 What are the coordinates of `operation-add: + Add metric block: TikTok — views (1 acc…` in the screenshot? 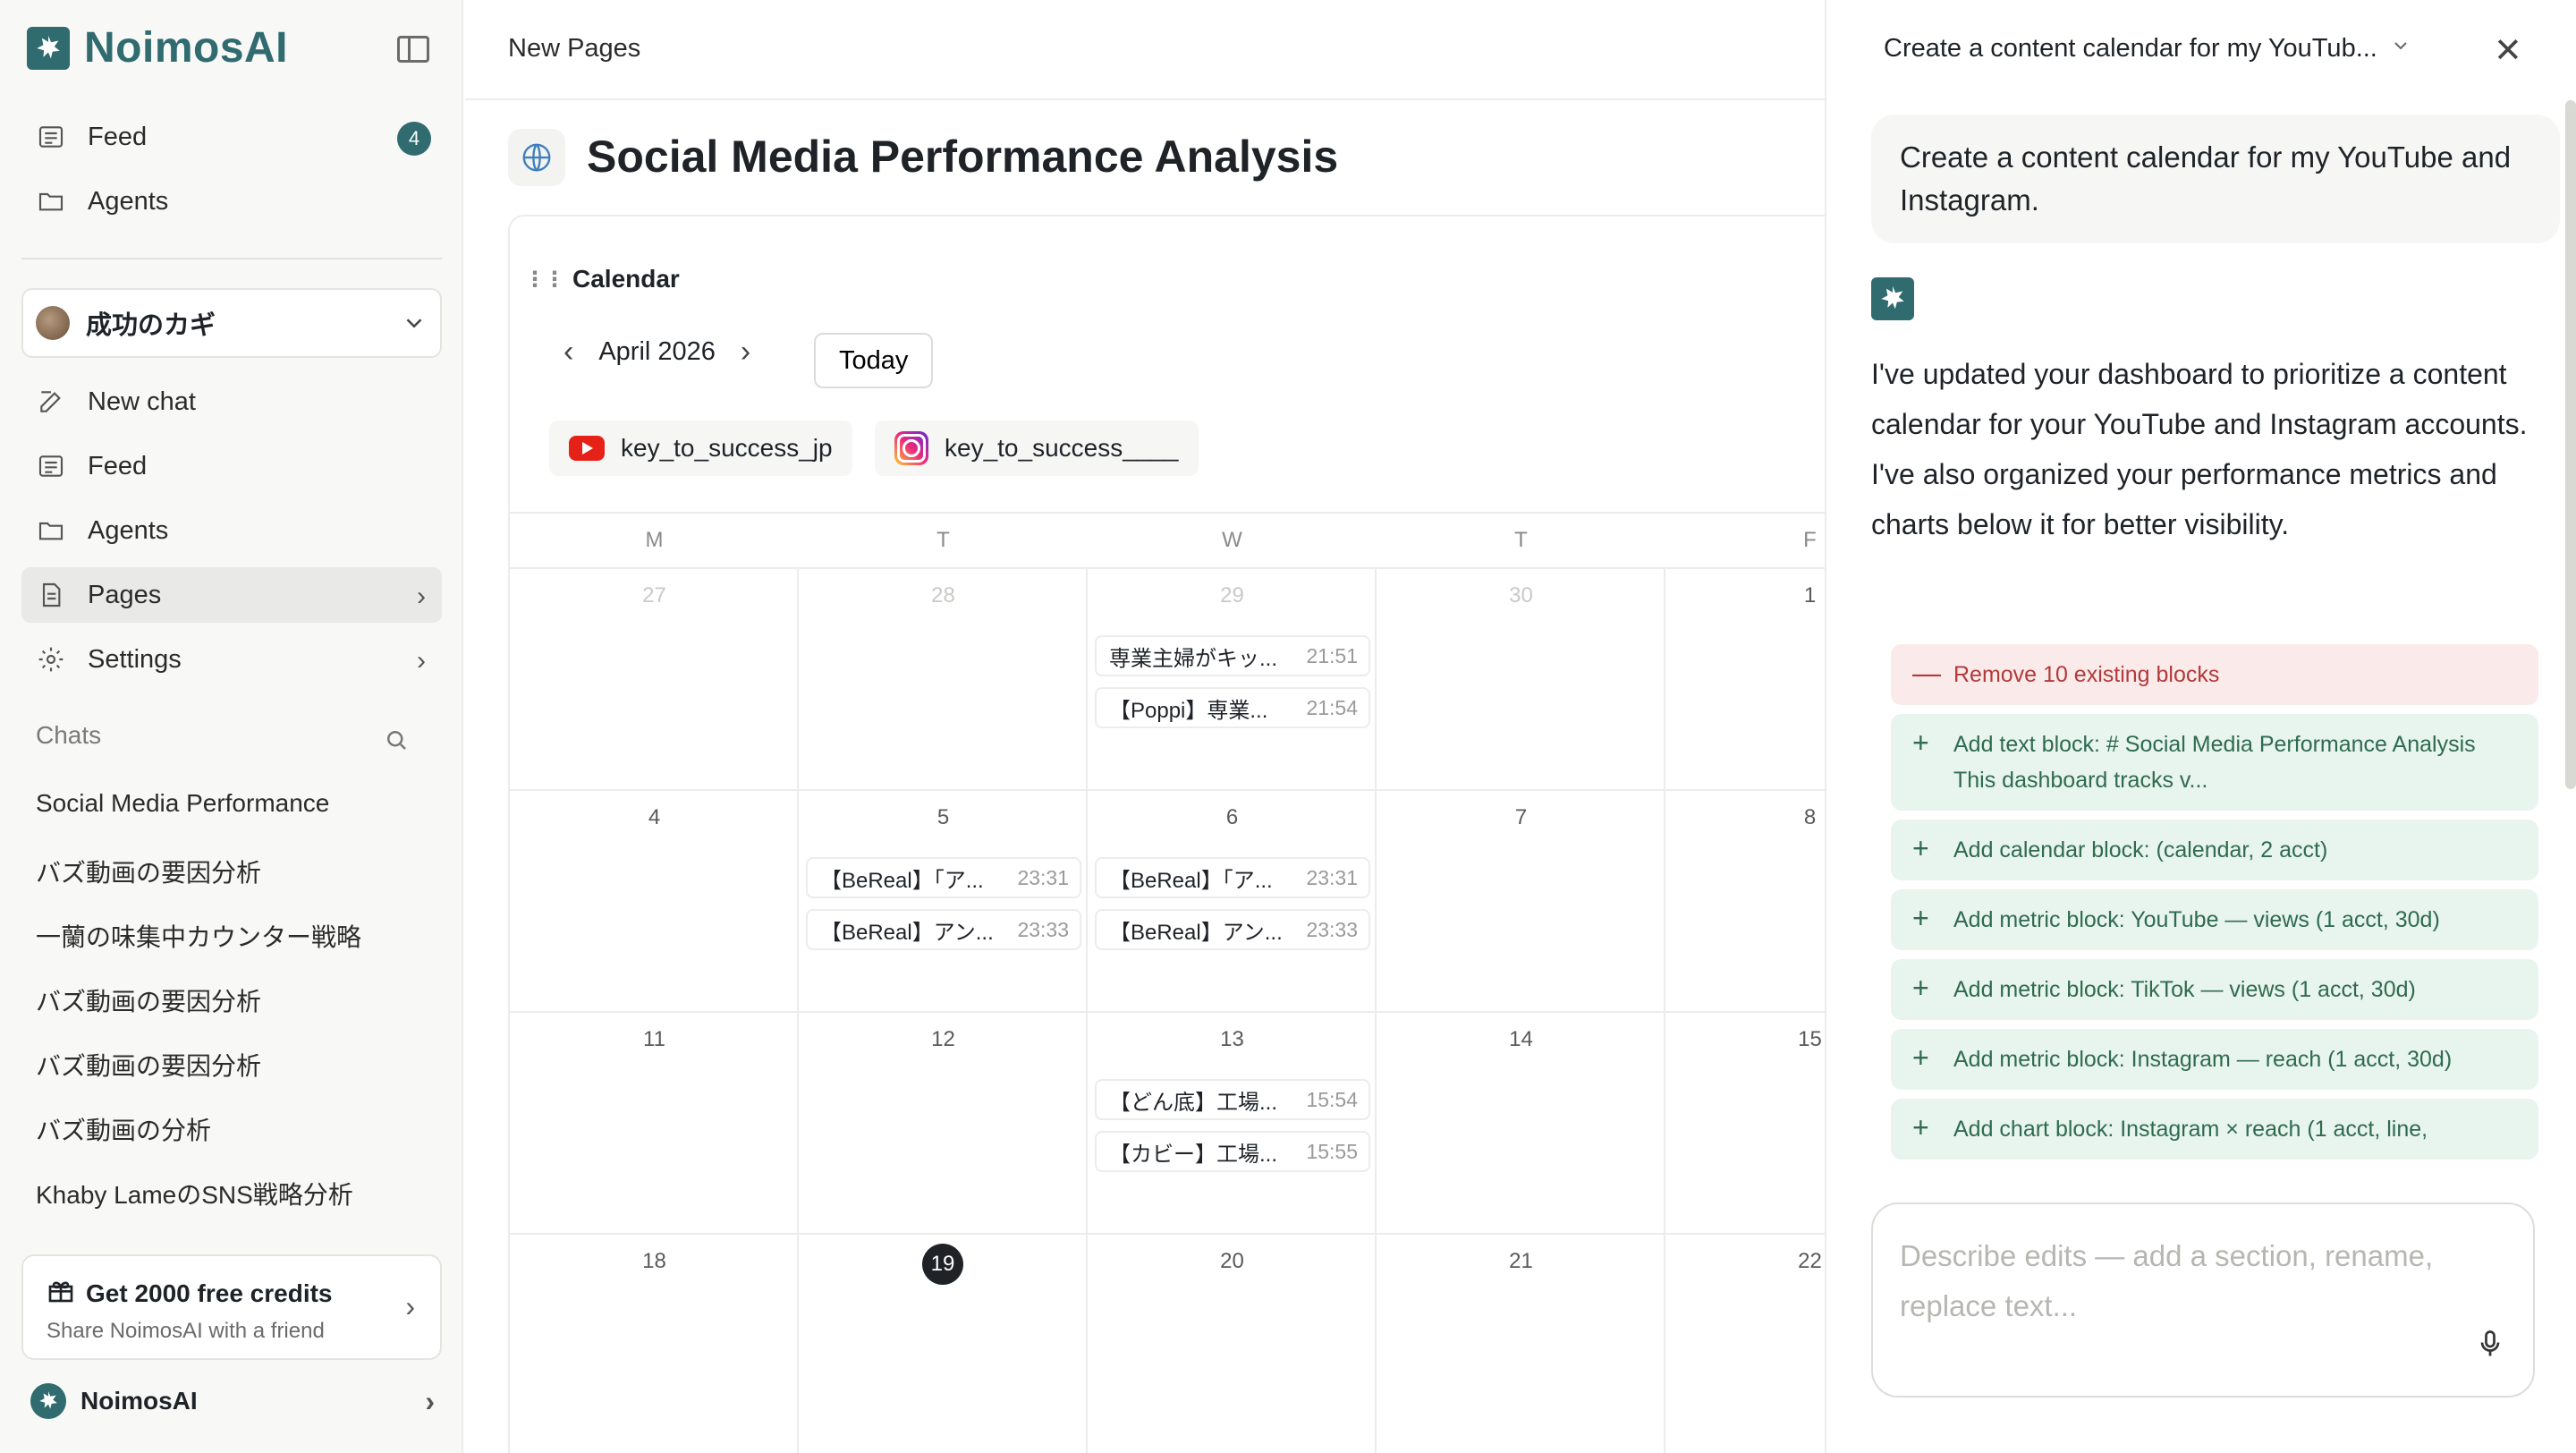 It's located at (2214, 989).